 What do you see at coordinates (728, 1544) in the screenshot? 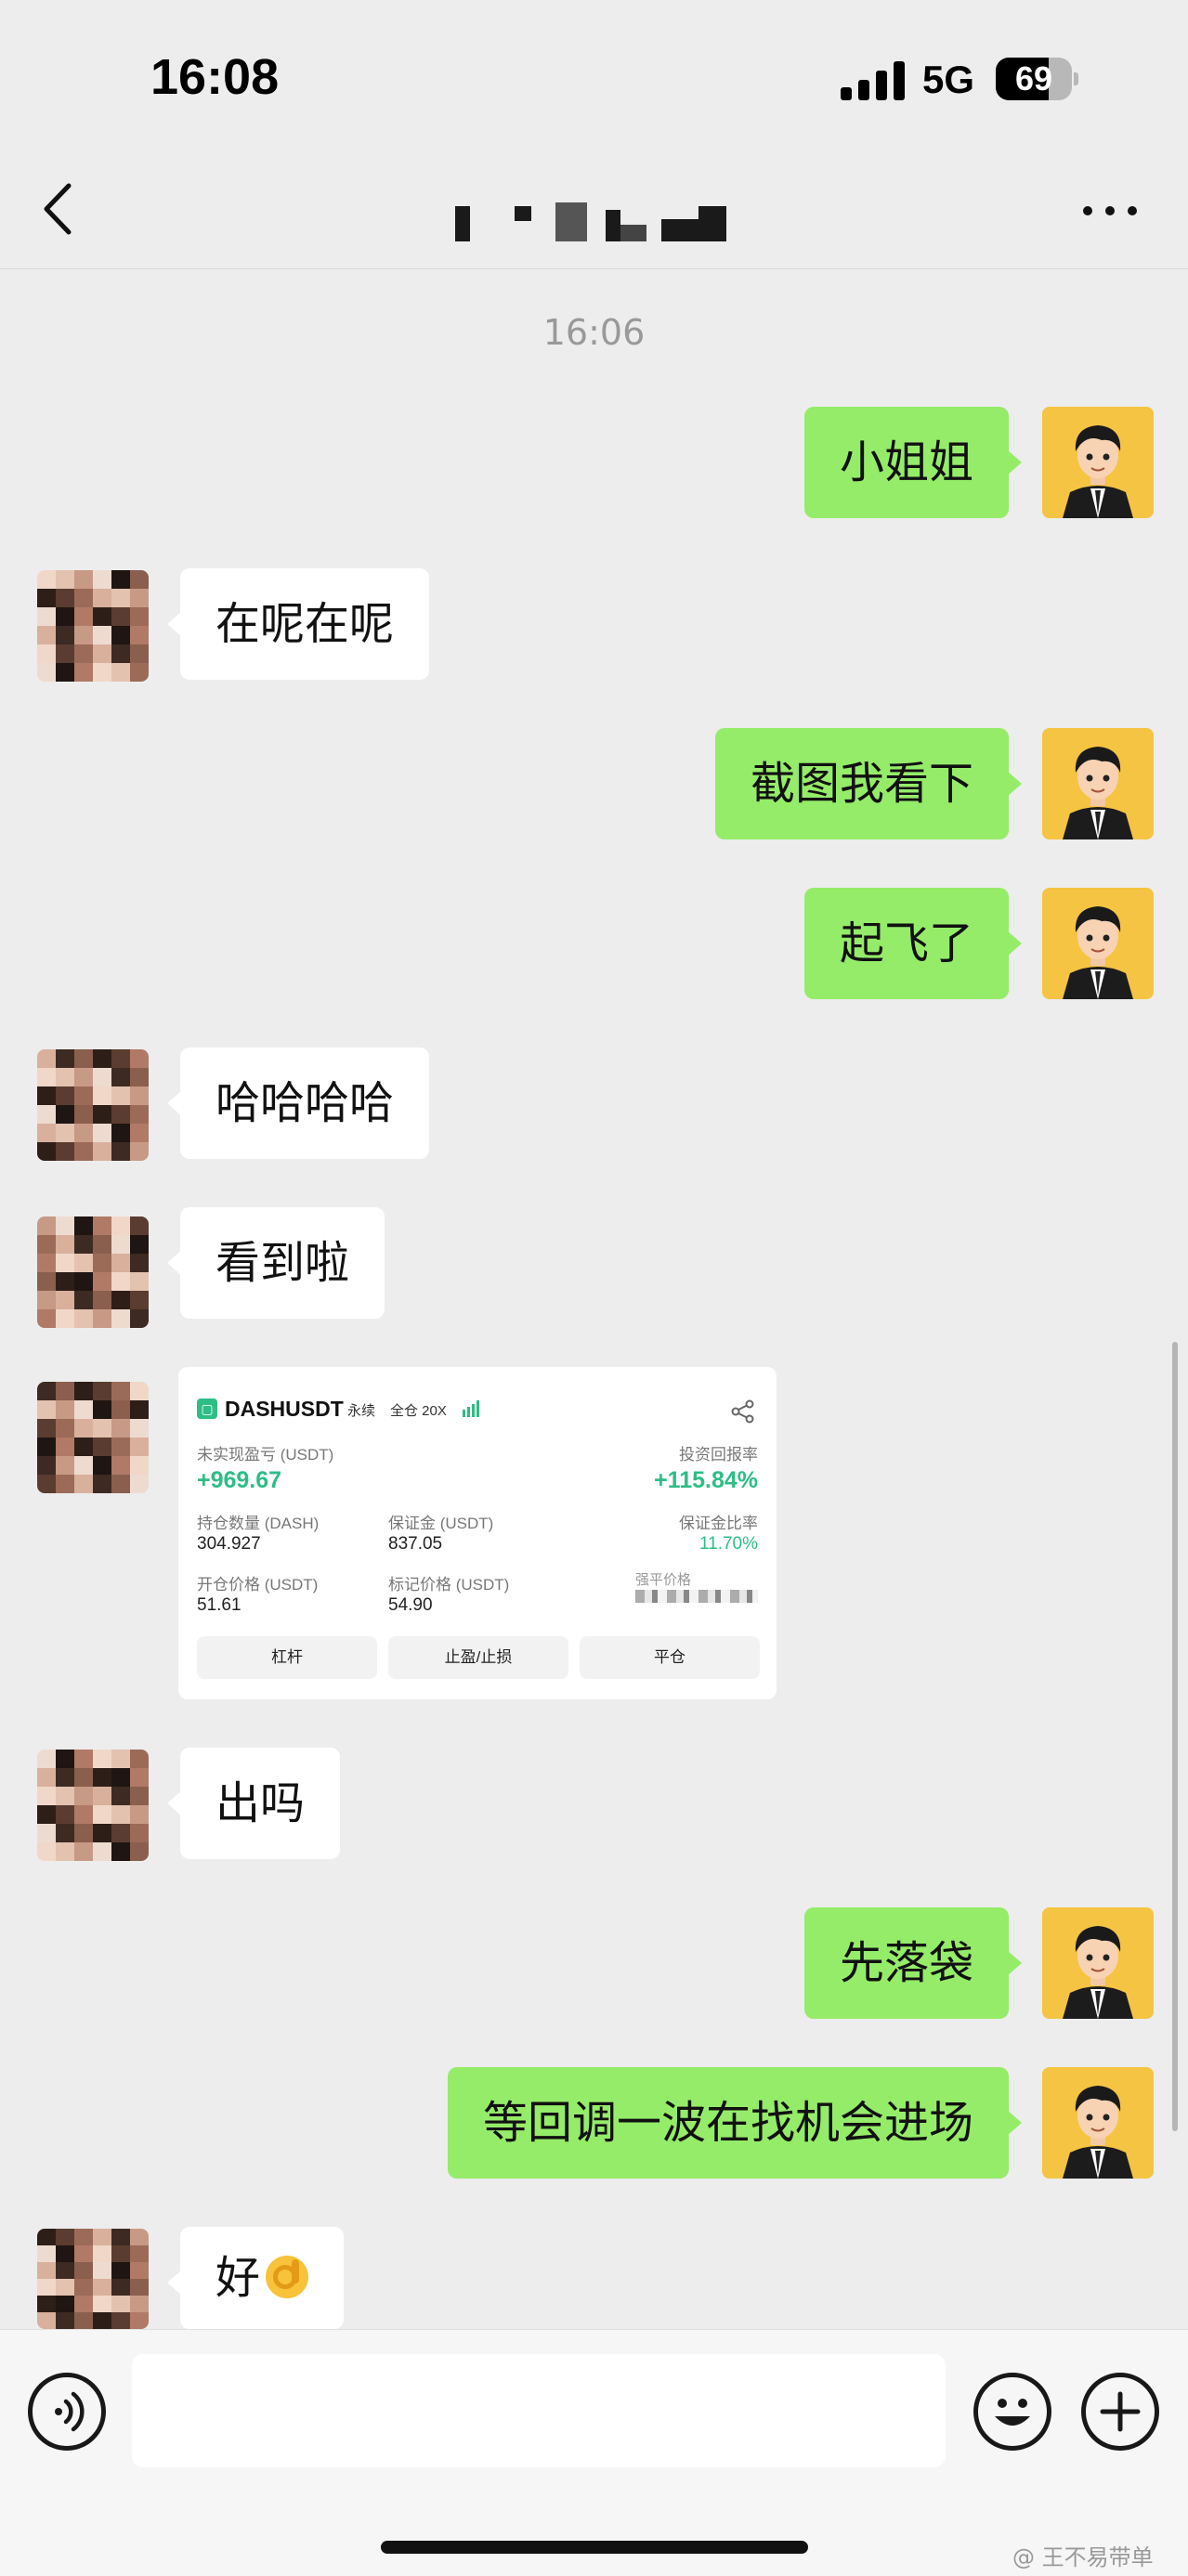
I see `margin-ratio-value: 11.70%` at bounding box center [728, 1544].